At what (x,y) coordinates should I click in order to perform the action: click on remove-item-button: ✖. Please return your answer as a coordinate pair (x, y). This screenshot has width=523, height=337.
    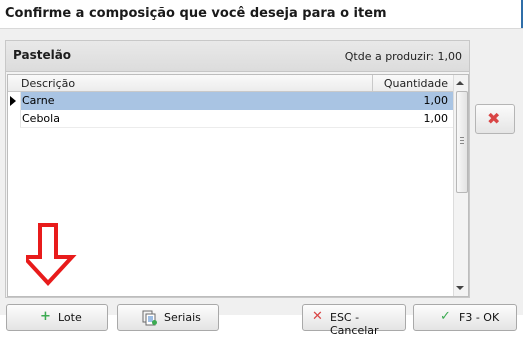
    Looking at the image, I should click on (495, 119).